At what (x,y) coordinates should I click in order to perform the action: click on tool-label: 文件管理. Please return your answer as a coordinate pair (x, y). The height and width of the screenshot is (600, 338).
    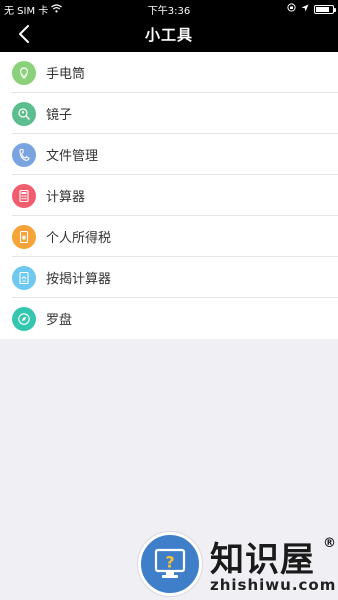
    Looking at the image, I should click on (72, 156).